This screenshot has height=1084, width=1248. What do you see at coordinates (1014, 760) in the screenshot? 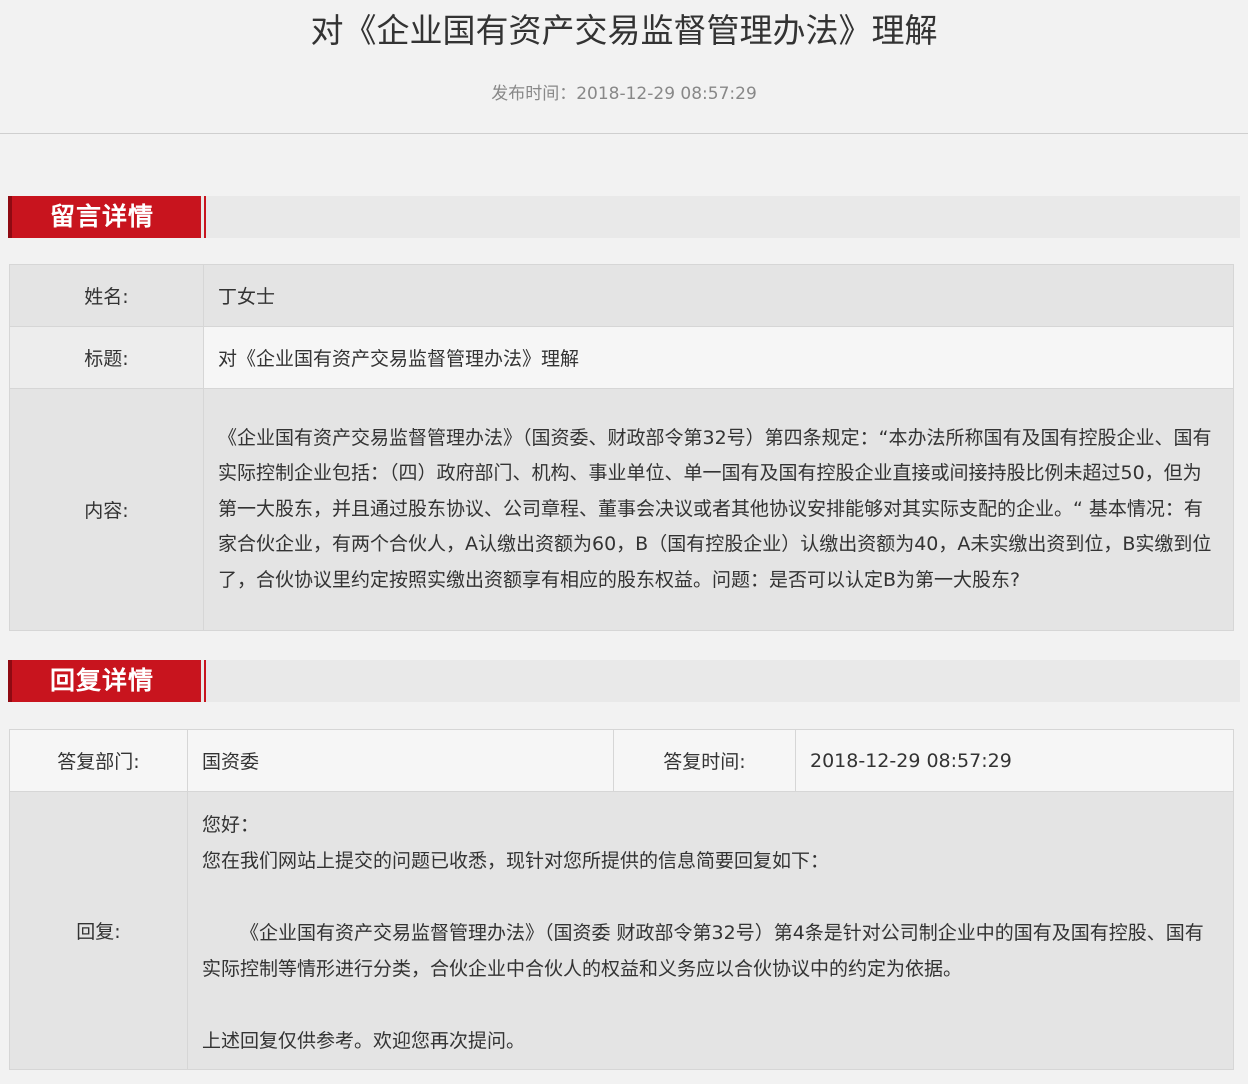
I see `reply-time-value: 2018-12-29 08:57:29` at bounding box center [1014, 760].